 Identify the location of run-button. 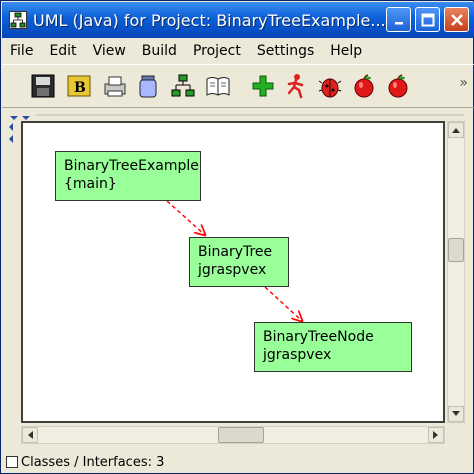
(296, 86).